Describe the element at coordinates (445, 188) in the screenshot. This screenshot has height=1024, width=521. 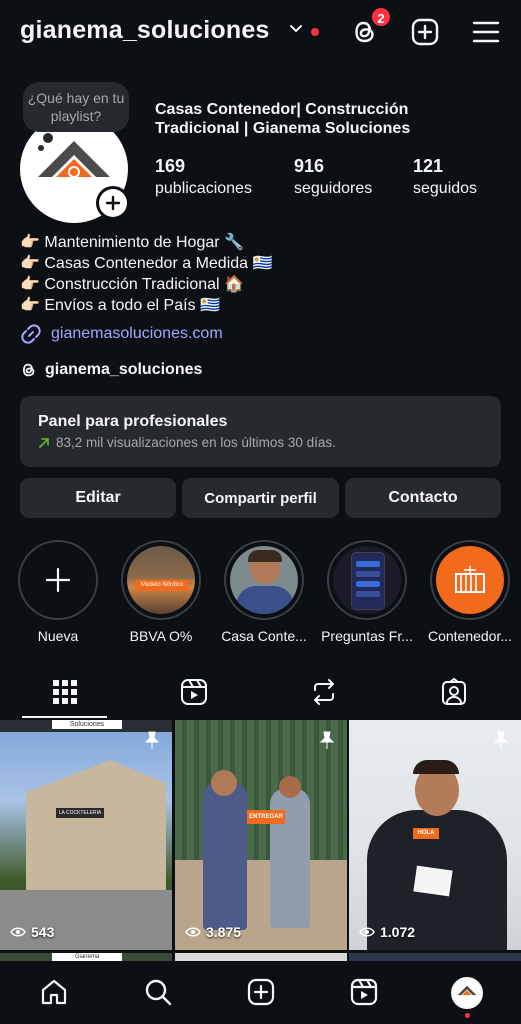
I see `stat-label: seguidos` at that location.